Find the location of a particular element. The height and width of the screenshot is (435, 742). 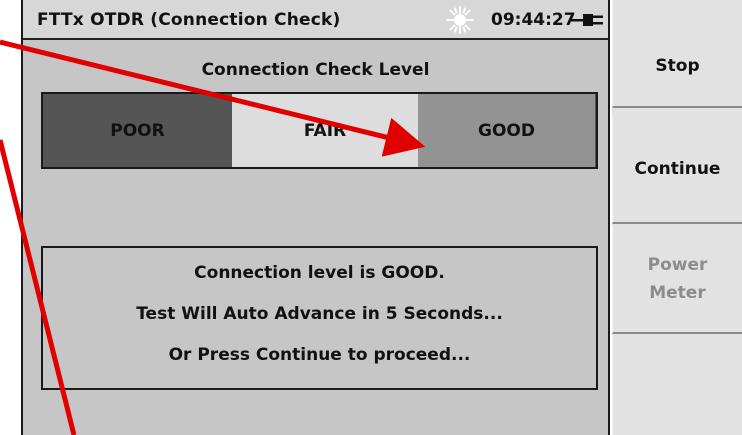

sun-icon is located at coordinates (460, 20).